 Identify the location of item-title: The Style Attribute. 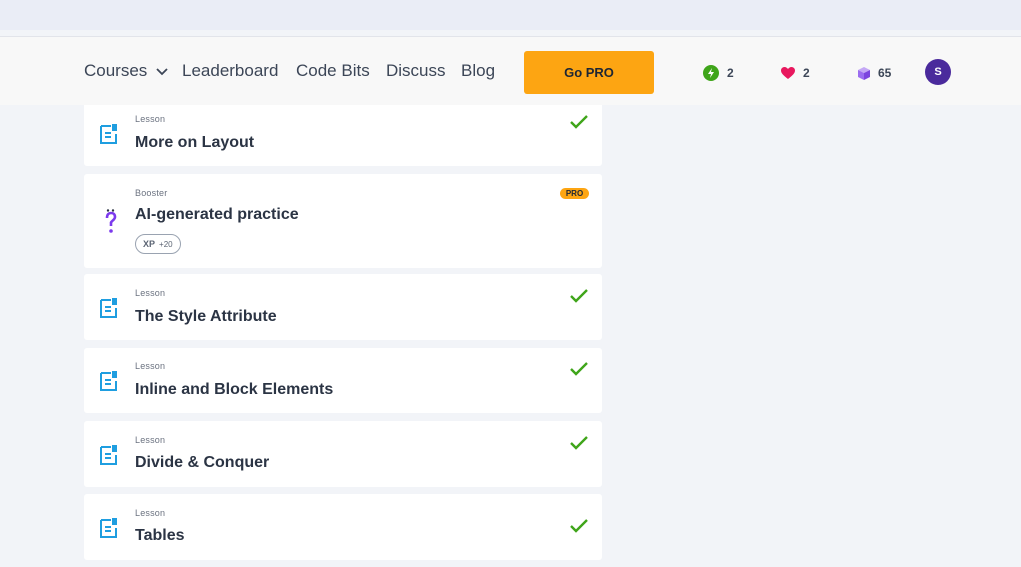
(206, 316).